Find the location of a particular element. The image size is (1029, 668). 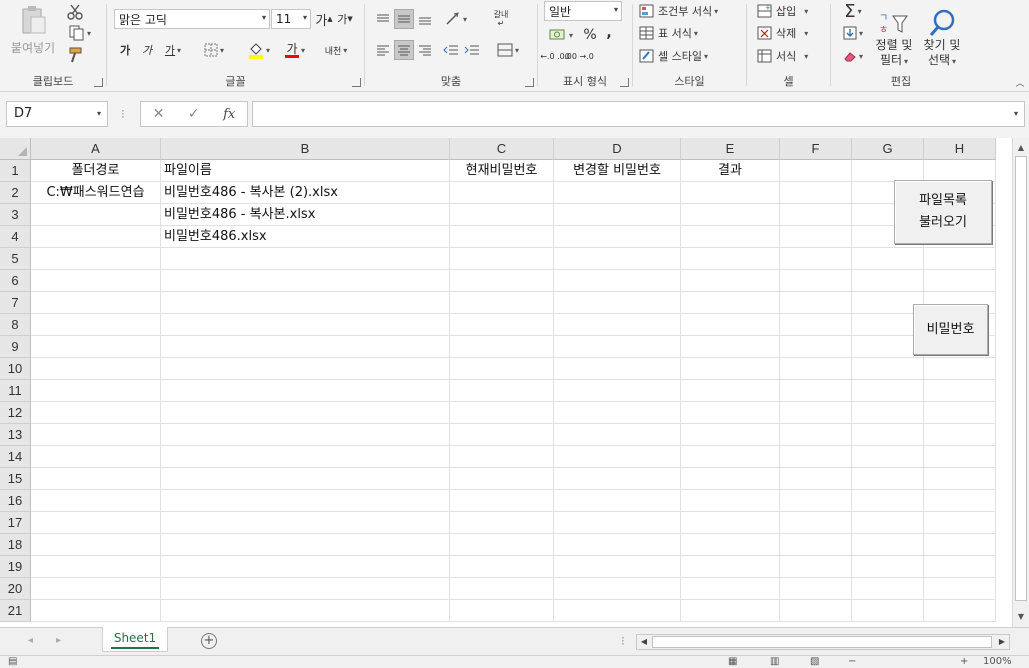

cell-g6 is located at coordinates (888, 281).